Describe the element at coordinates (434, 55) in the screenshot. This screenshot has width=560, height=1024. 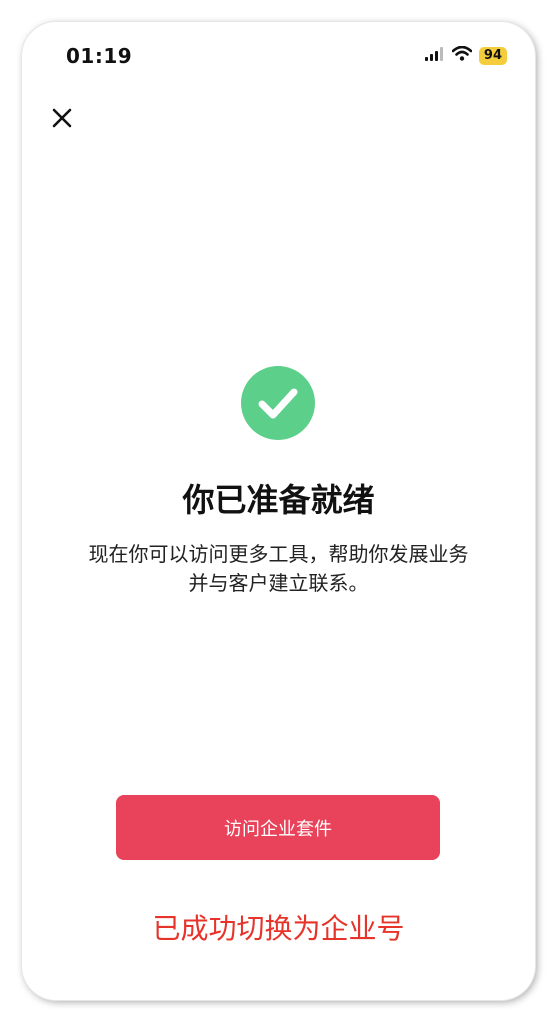
I see `signal-icon` at that location.